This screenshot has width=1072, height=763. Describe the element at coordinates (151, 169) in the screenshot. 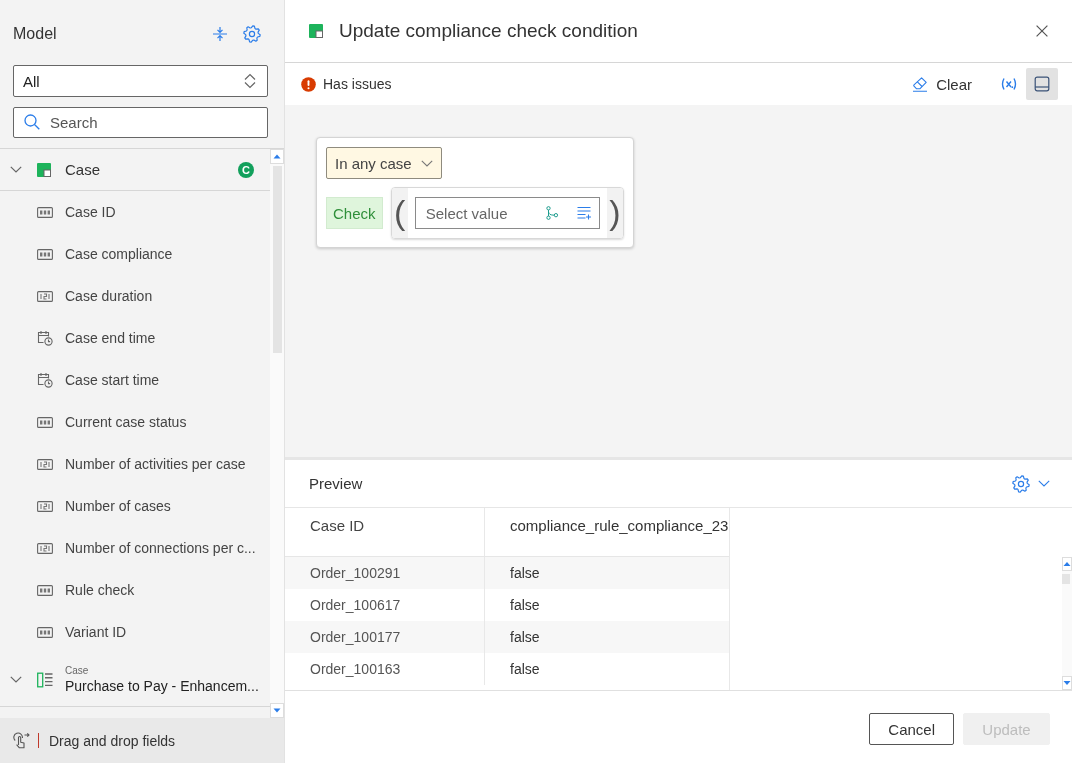

I see `tree-group-label: Case` at that location.